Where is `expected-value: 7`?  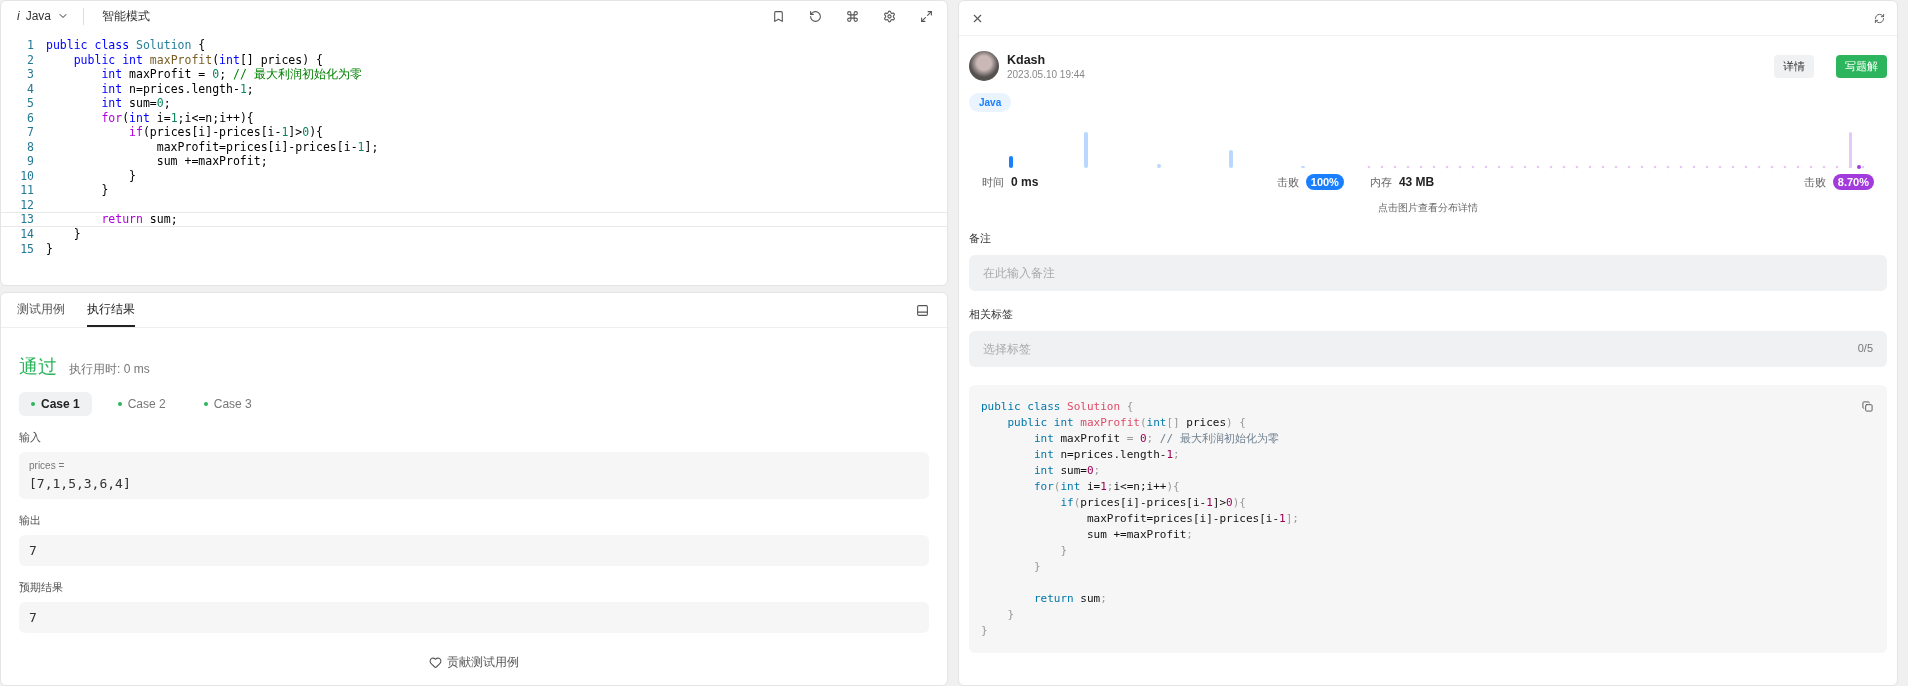
expected-value: 7 is located at coordinates (474, 617).